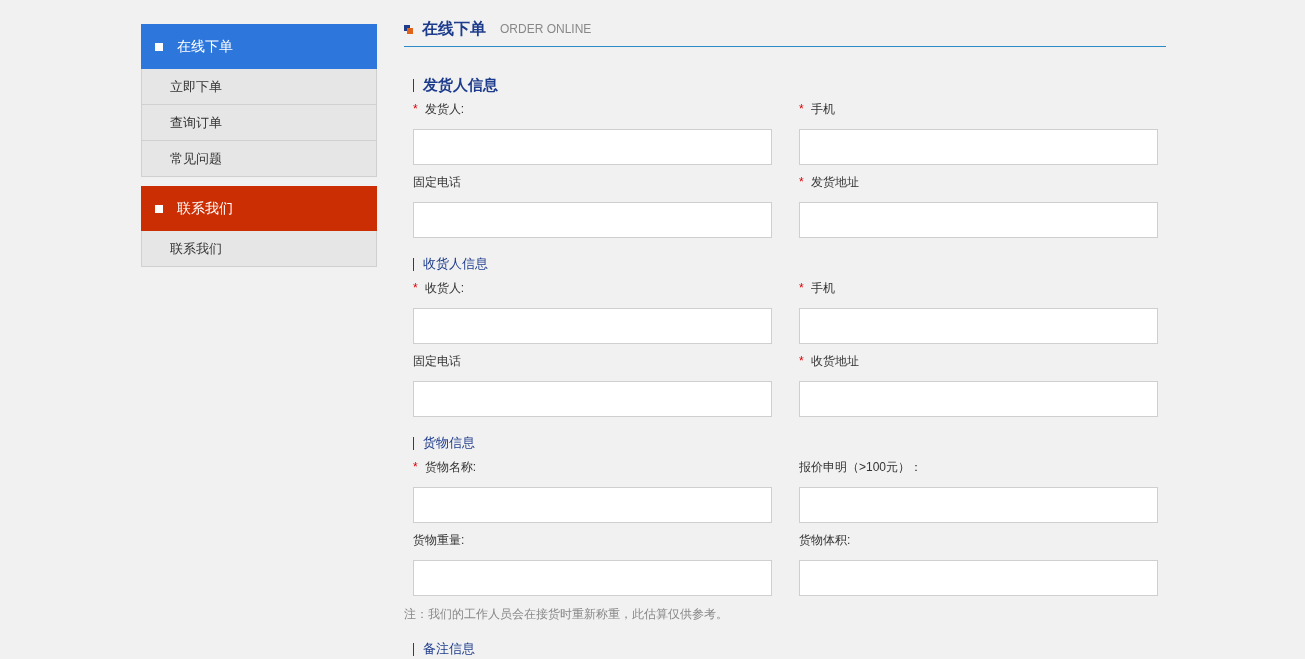 This screenshot has width=1305, height=659. I want to click on sidebar-header-title: 在线下单, so click(205, 46).